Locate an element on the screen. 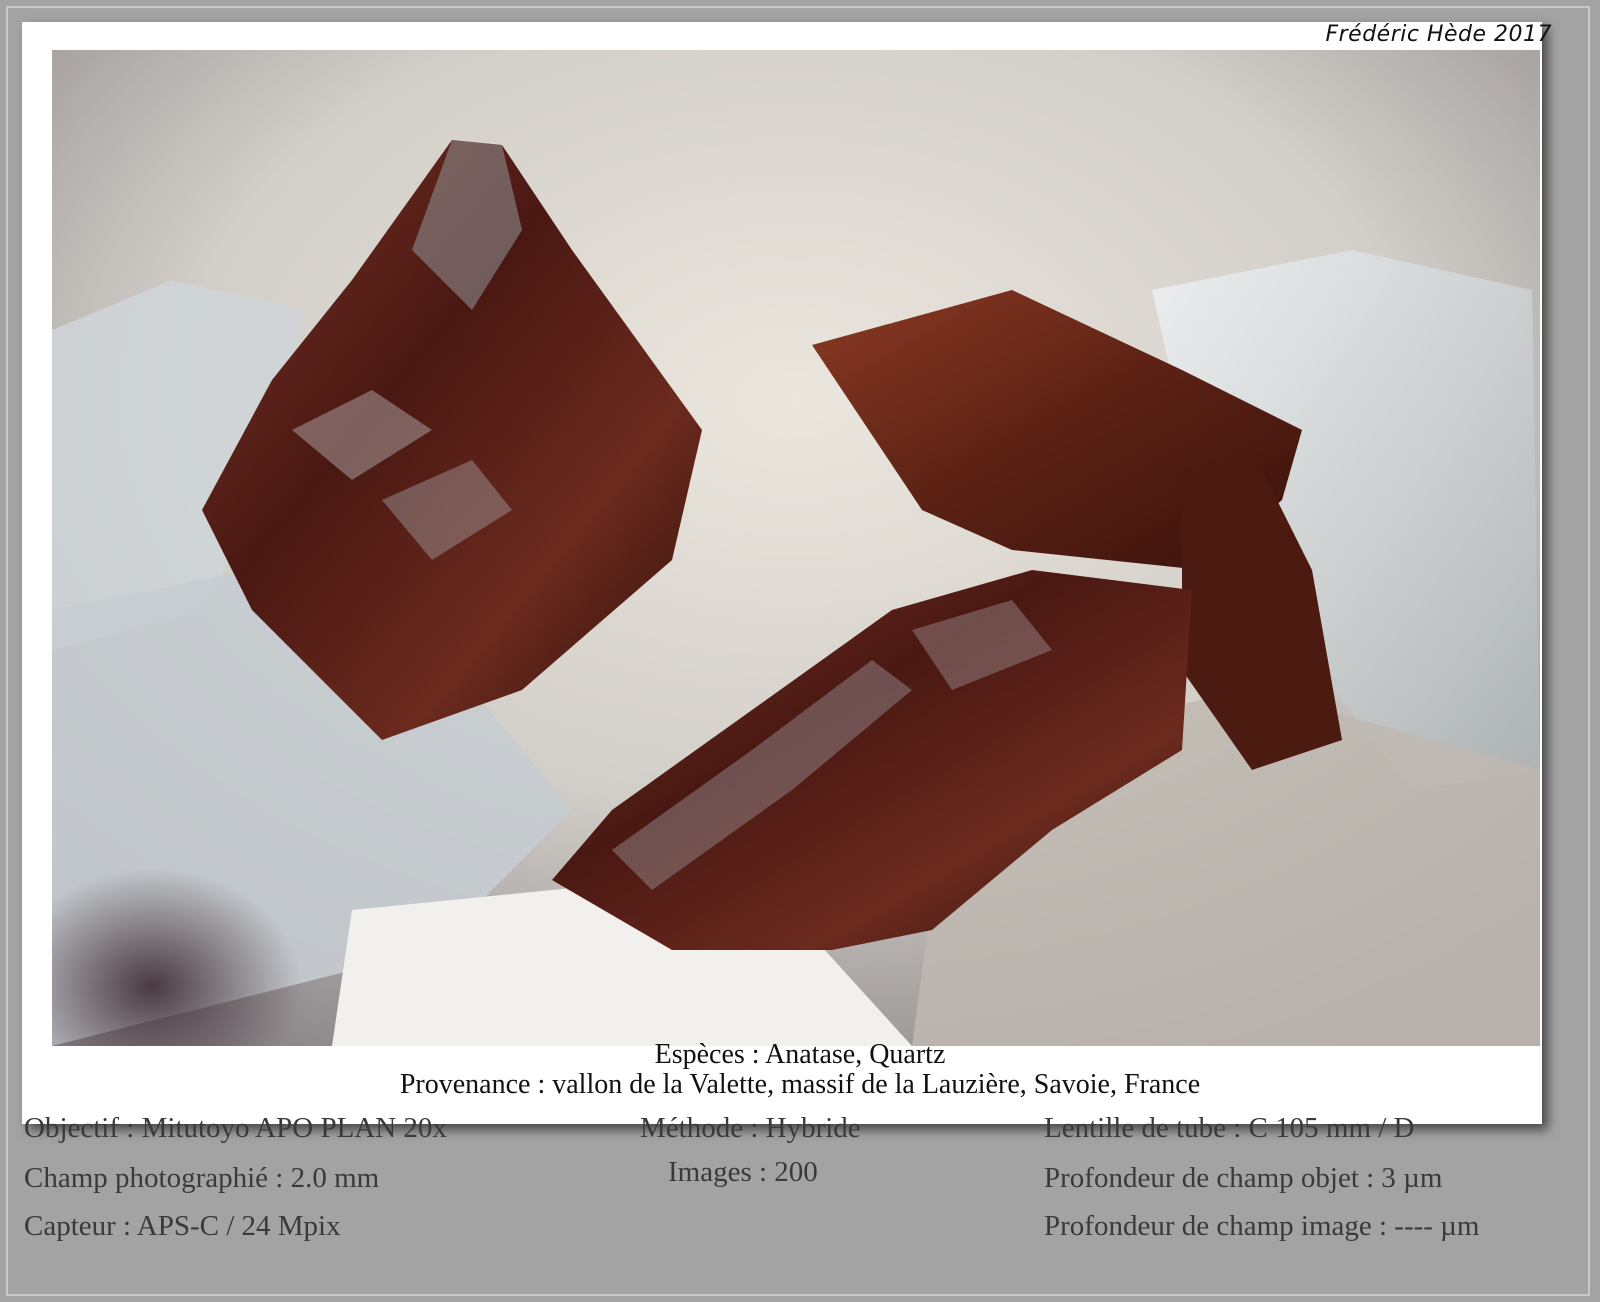 The image size is (1600, 1302). field-spec: Champ photographié : 2.0 mm is located at coordinates (202, 1178).